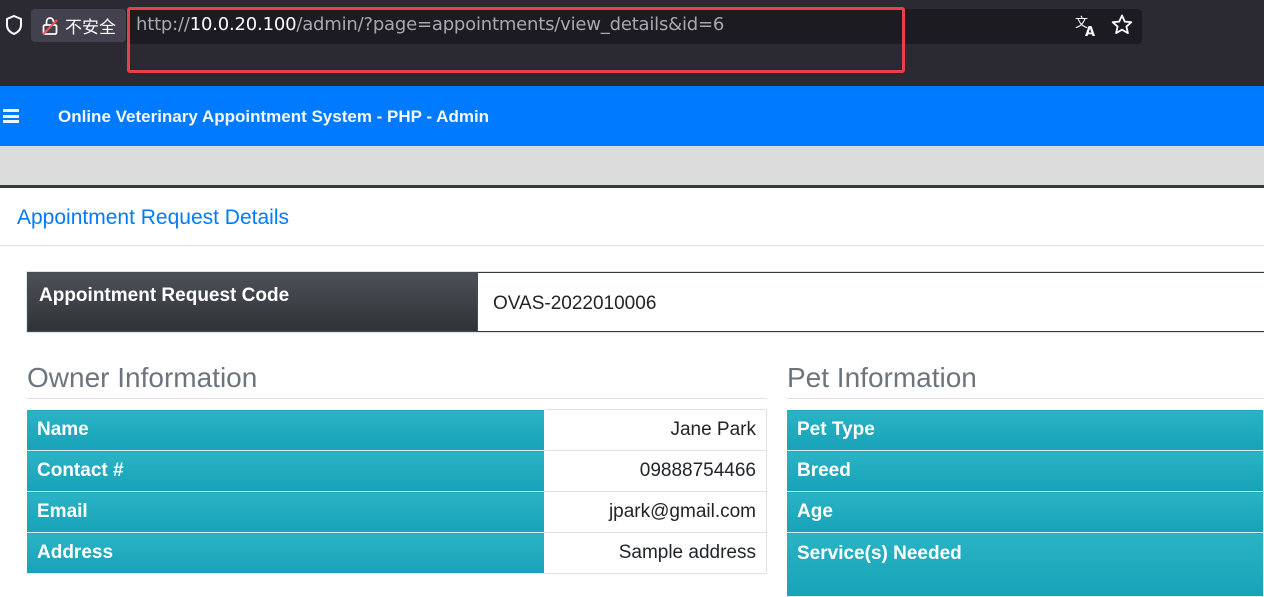 The image size is (1264, 597). I want to click on table-row: Email jpark@gmail.com, so click(396, 512).